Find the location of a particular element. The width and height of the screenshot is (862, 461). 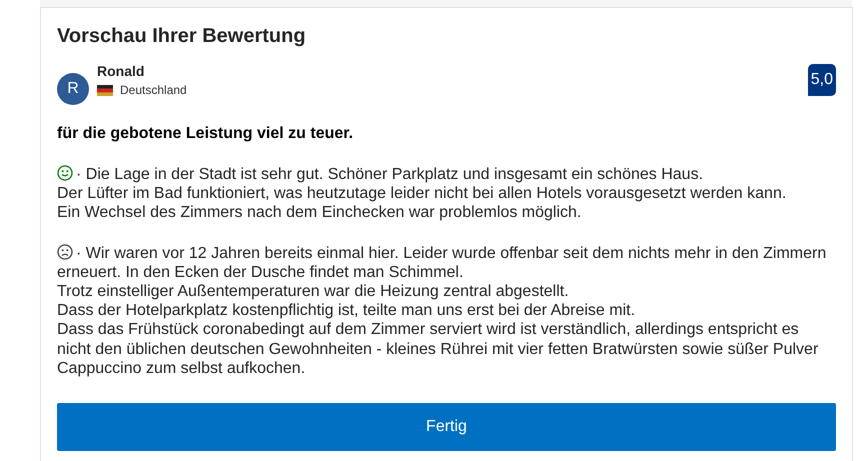

positive-comment: · Die Lage in der Stadt ist sehr gut. Schöner Parkplatz und insgesamt ein schönes Haus. Der Lüfter im Bad funktioniert, was heutzutage leider nicht bei allen Hotels vorausgesetzt werden kann. Ein Wechsel des Zimmers nach dem Einchecken war problemlos möglich. is located at coordinates (422, 194).